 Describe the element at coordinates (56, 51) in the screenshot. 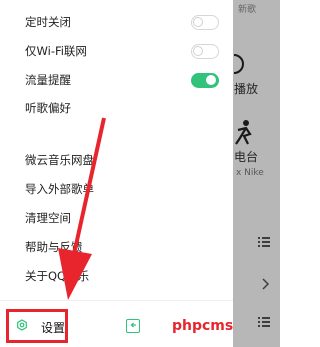

I see `row-label: 仅Wi-Fi联网` at that location.